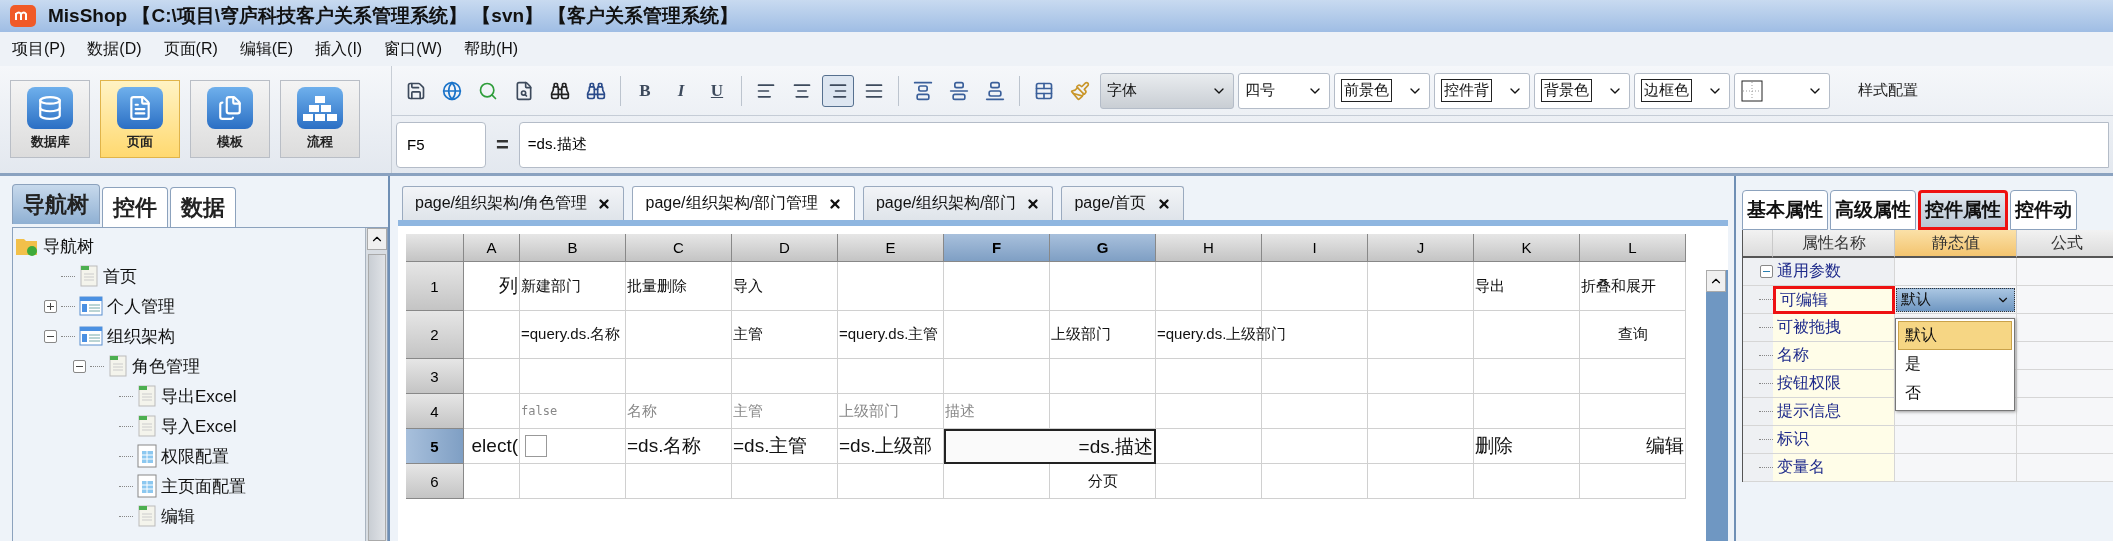 The height and width of the screenshot is (541, 2113). Describe the element at coordinates (958, 203) in the screenshot. I see `document-tab: page/组织架构/部门` at that location.